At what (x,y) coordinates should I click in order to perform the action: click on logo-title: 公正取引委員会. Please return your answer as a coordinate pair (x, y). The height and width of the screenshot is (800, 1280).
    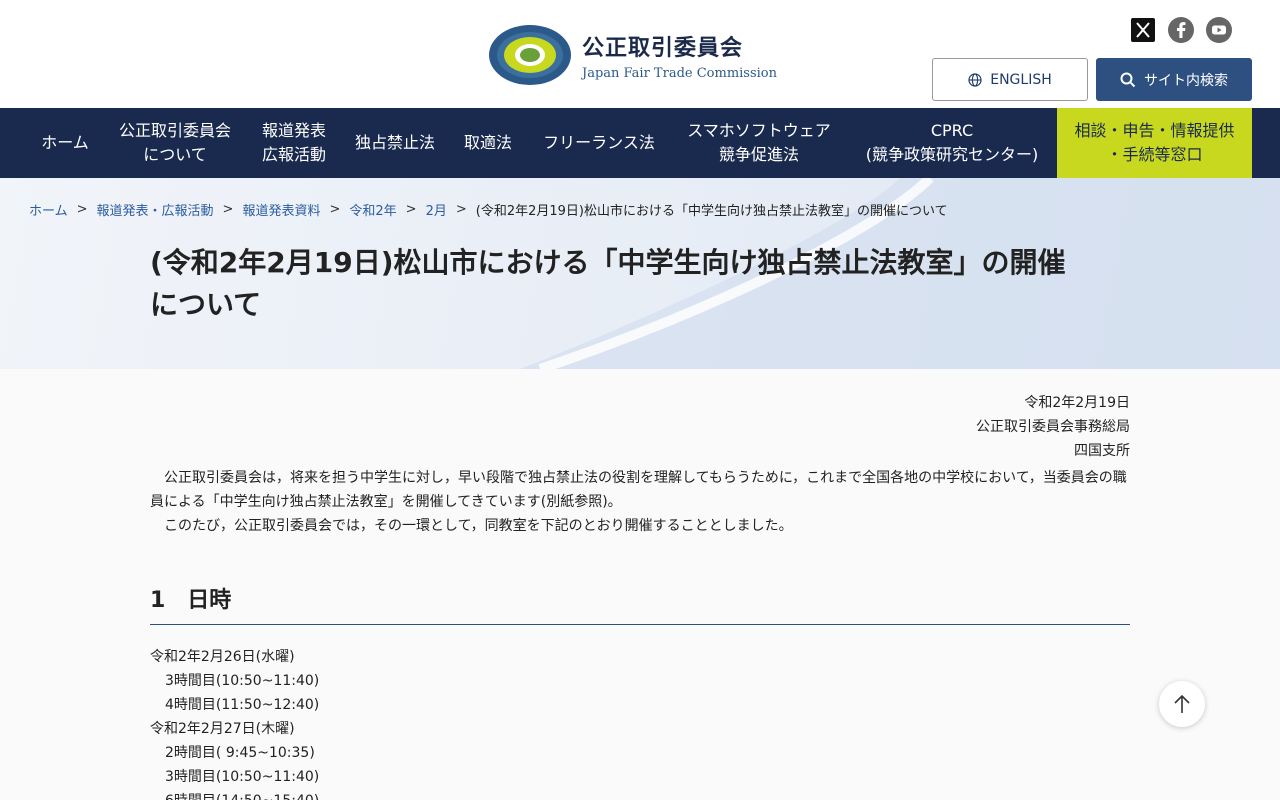
    Looking at the image, I should click on (663, 48).